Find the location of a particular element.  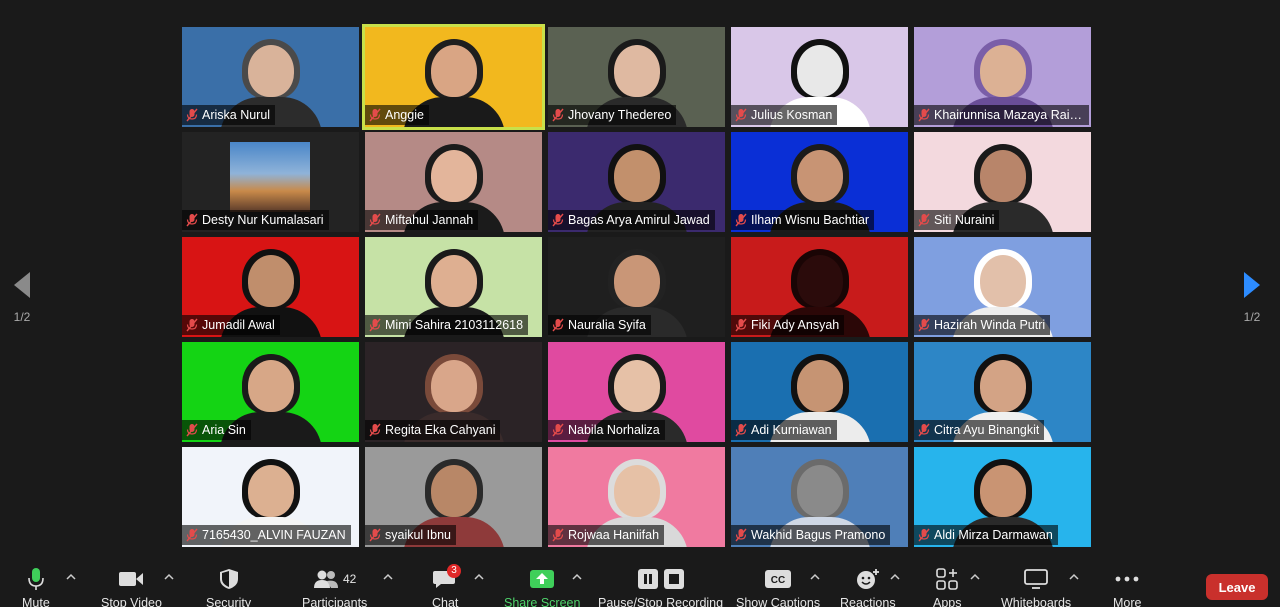

participant-name: Adi Kurniawan is located at coordinates (791, 430).